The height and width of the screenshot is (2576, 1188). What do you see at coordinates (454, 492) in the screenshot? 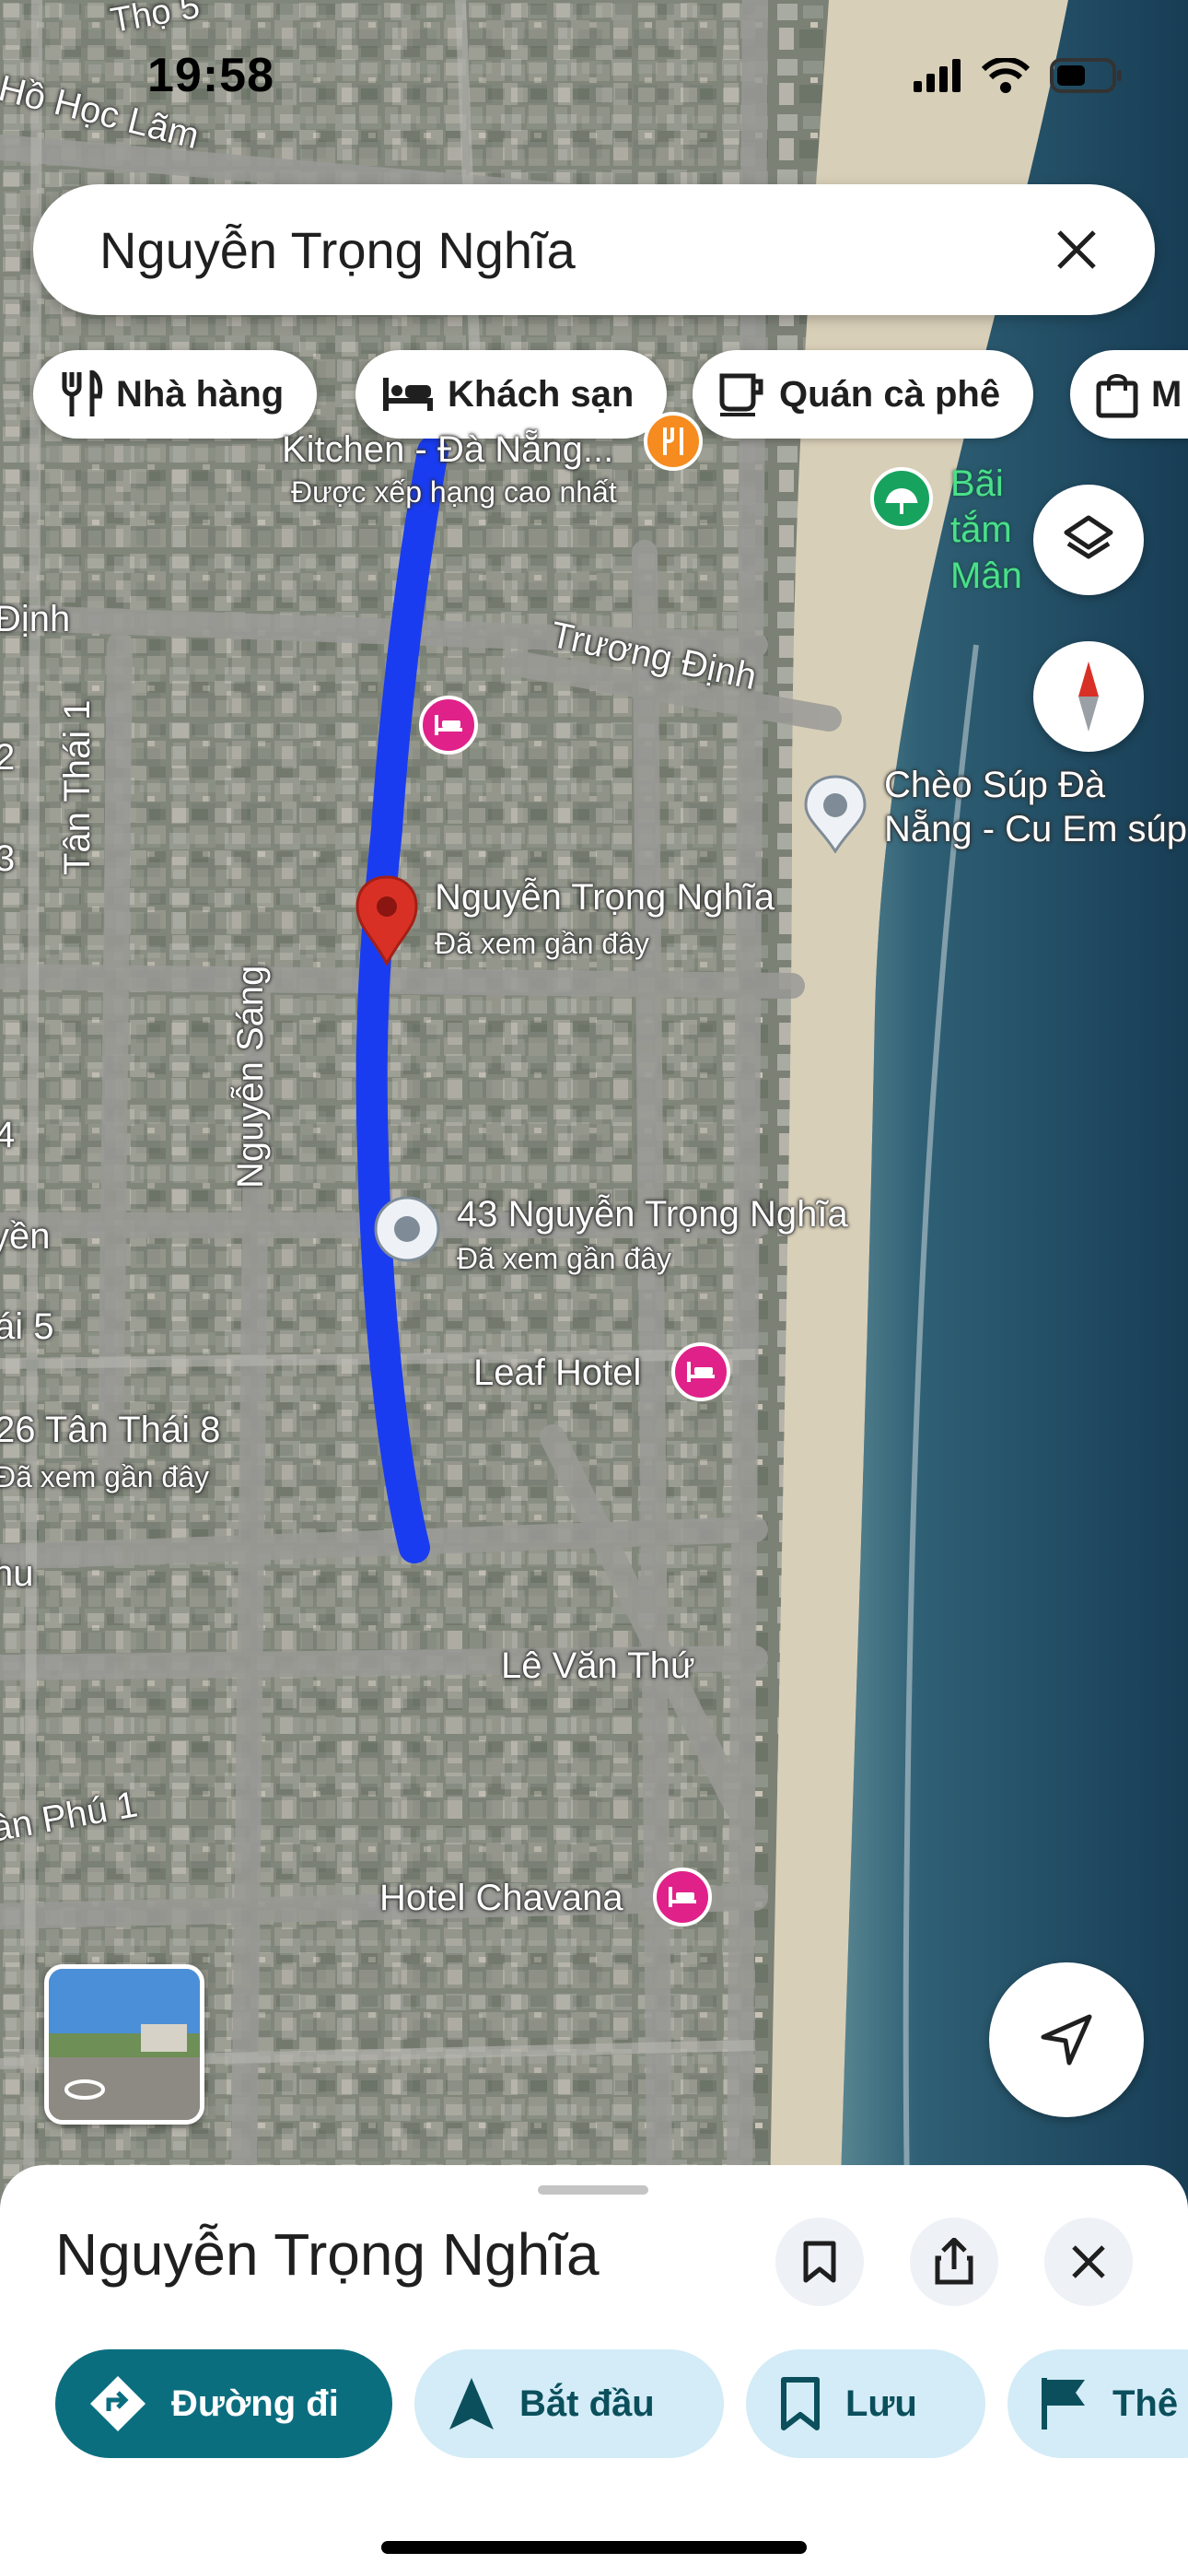
I see `place-sub: Được xếp hạng cao nhất` at bounding box center [454, 492].